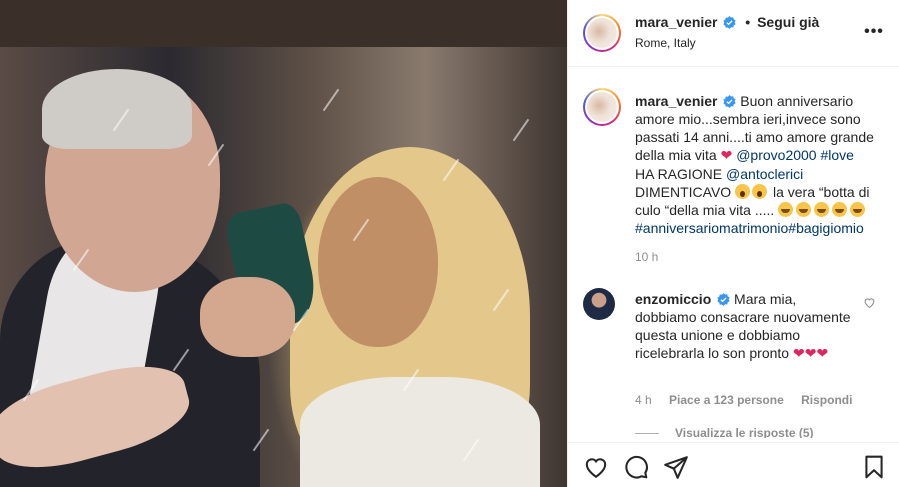 This screenshot has height=487, width=899. I want to click on comment-icon, so click(636, 467).